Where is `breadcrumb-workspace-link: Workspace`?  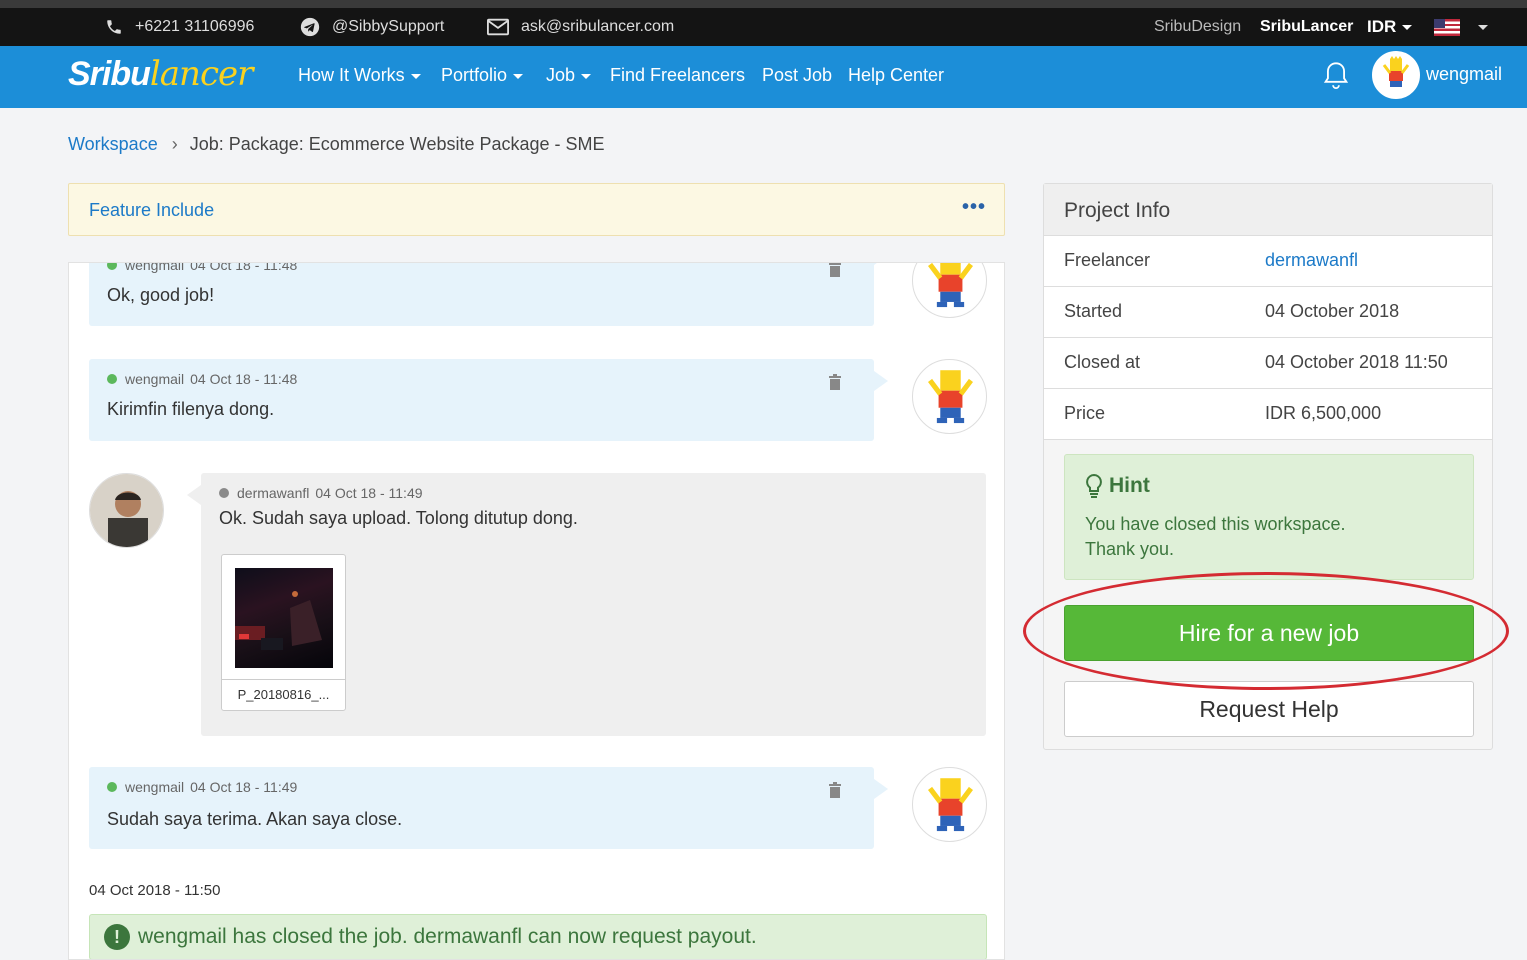 breadcrumb-workspace-link: Workspace is located at coordinates (113, 144).